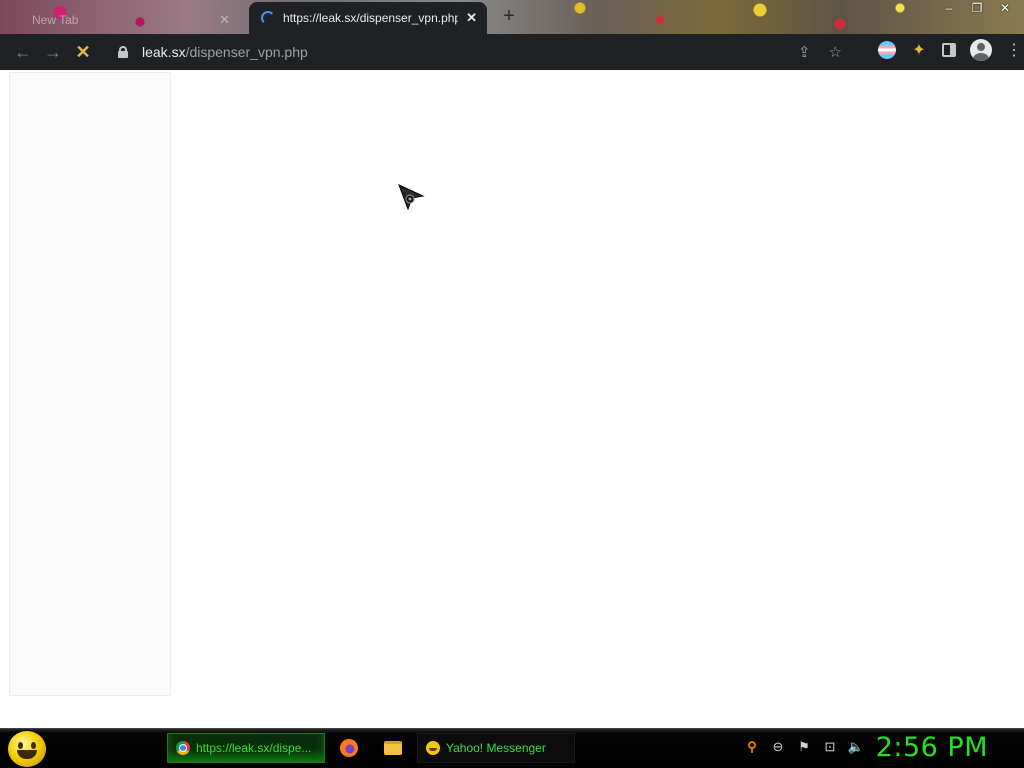  What do you see at coordinates (887, 50) in the screenshot?
I see `extension-flag-icon` at bounding box center [887, 50].